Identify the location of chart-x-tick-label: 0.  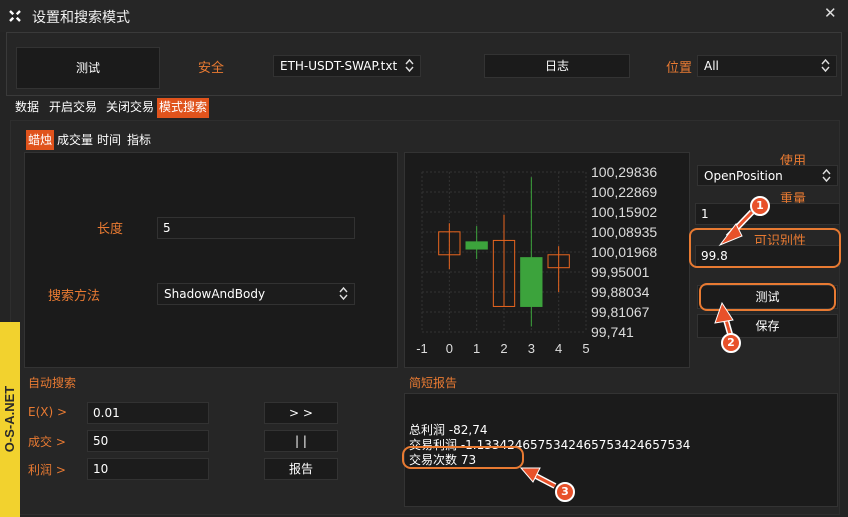
(449, 348).